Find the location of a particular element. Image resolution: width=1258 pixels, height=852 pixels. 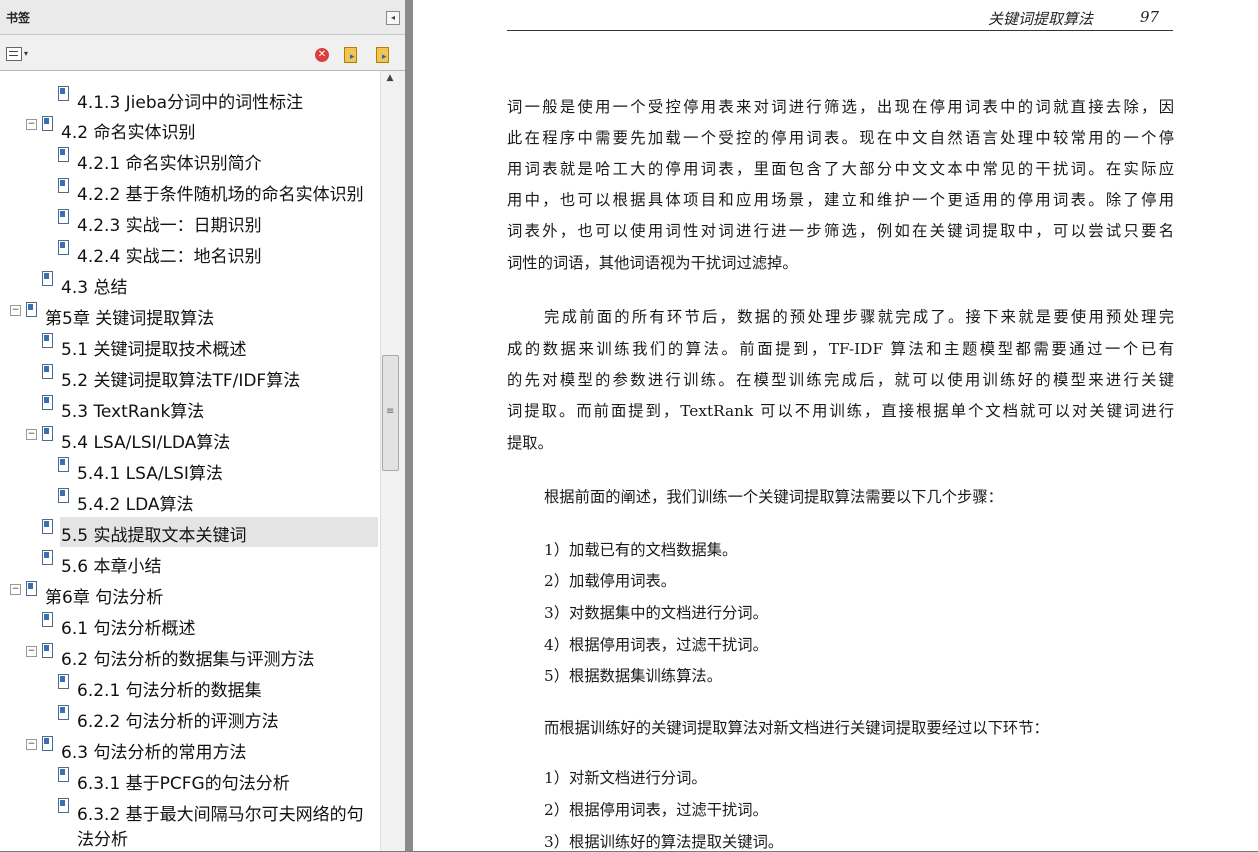

header-rule is located at coordinates (840, 30).